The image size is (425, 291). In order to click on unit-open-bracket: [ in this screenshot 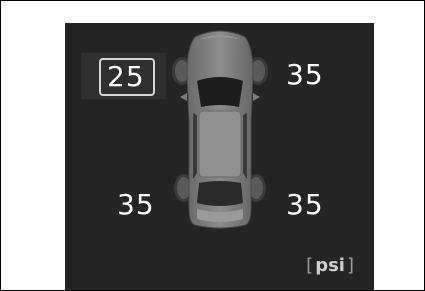, I will do `click(310, 265)`.